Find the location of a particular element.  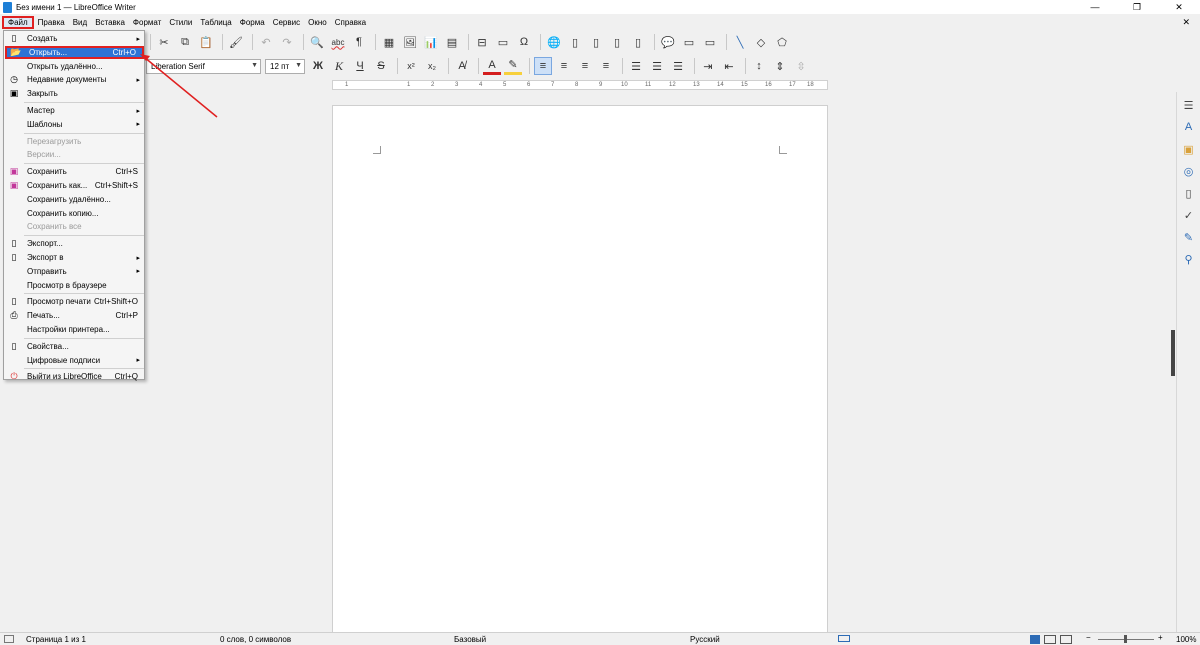

multi-page-view-icon is located at coordinates (1050, 639).